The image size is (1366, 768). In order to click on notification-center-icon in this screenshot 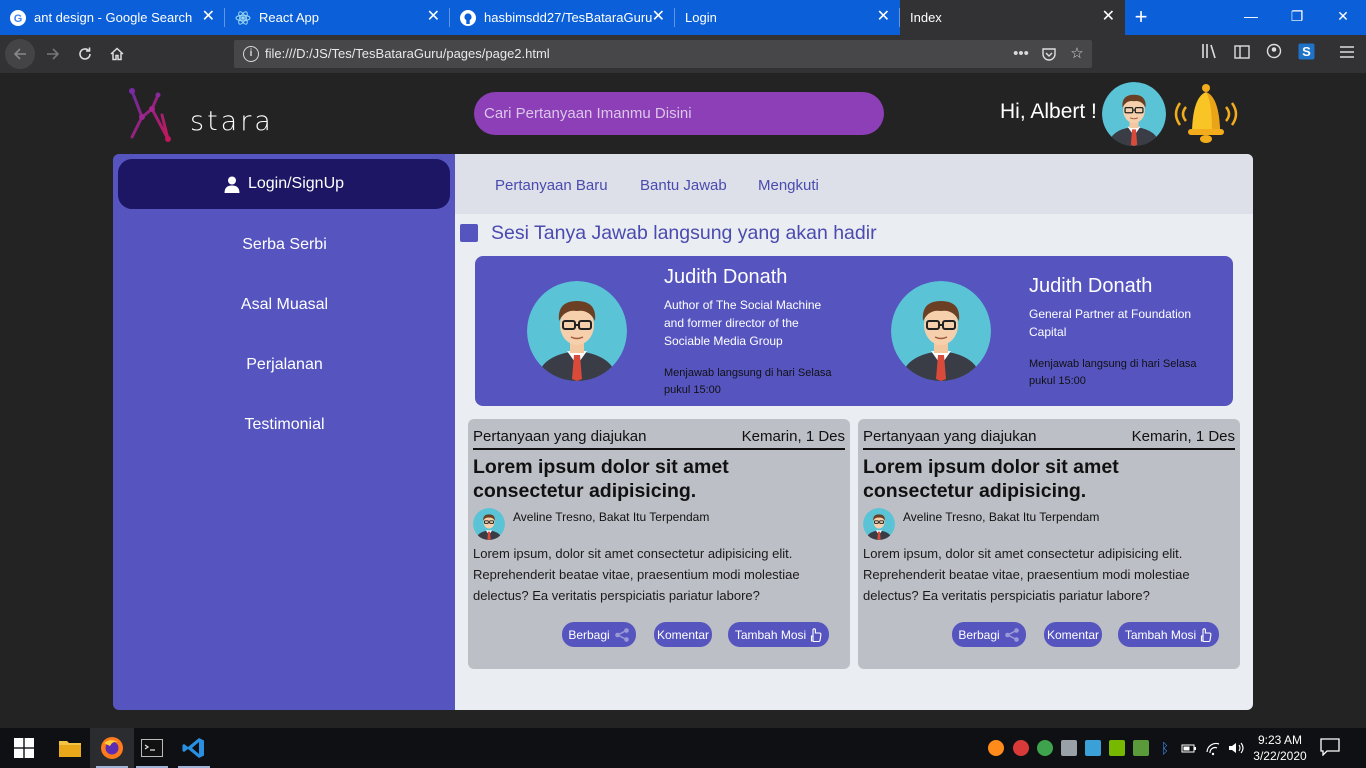, I will do `click(1333, 748)`.